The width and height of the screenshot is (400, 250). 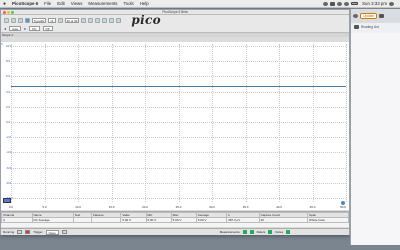 I want to click on cell-test, so click(x=82, y=220).